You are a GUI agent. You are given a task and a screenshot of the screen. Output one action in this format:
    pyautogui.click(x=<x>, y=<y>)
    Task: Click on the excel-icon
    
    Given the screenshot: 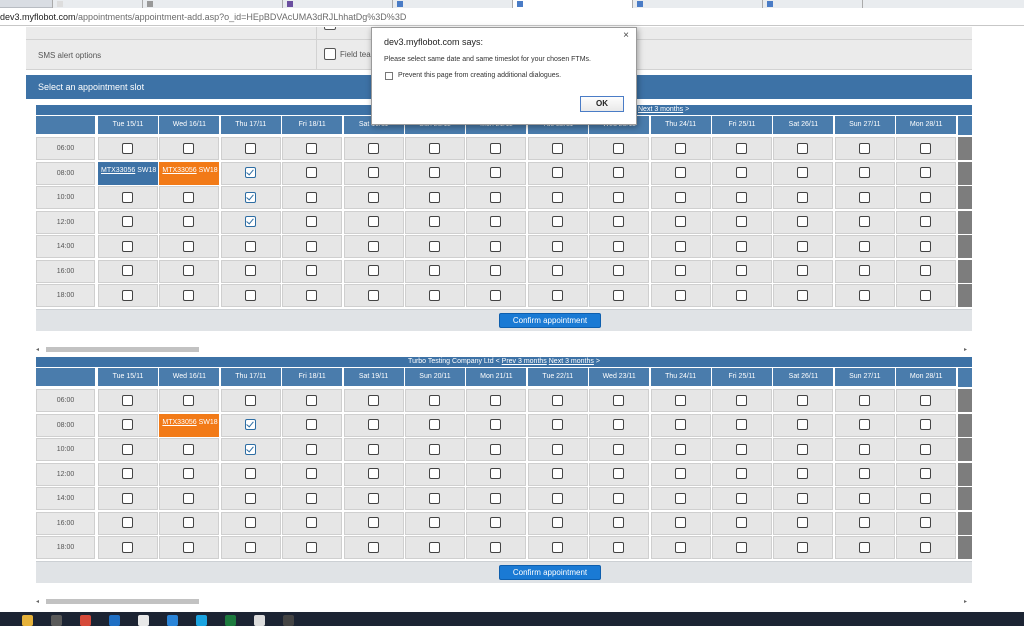 What is the action you would take?
    pyautogui.click(x=230, y=620)
    